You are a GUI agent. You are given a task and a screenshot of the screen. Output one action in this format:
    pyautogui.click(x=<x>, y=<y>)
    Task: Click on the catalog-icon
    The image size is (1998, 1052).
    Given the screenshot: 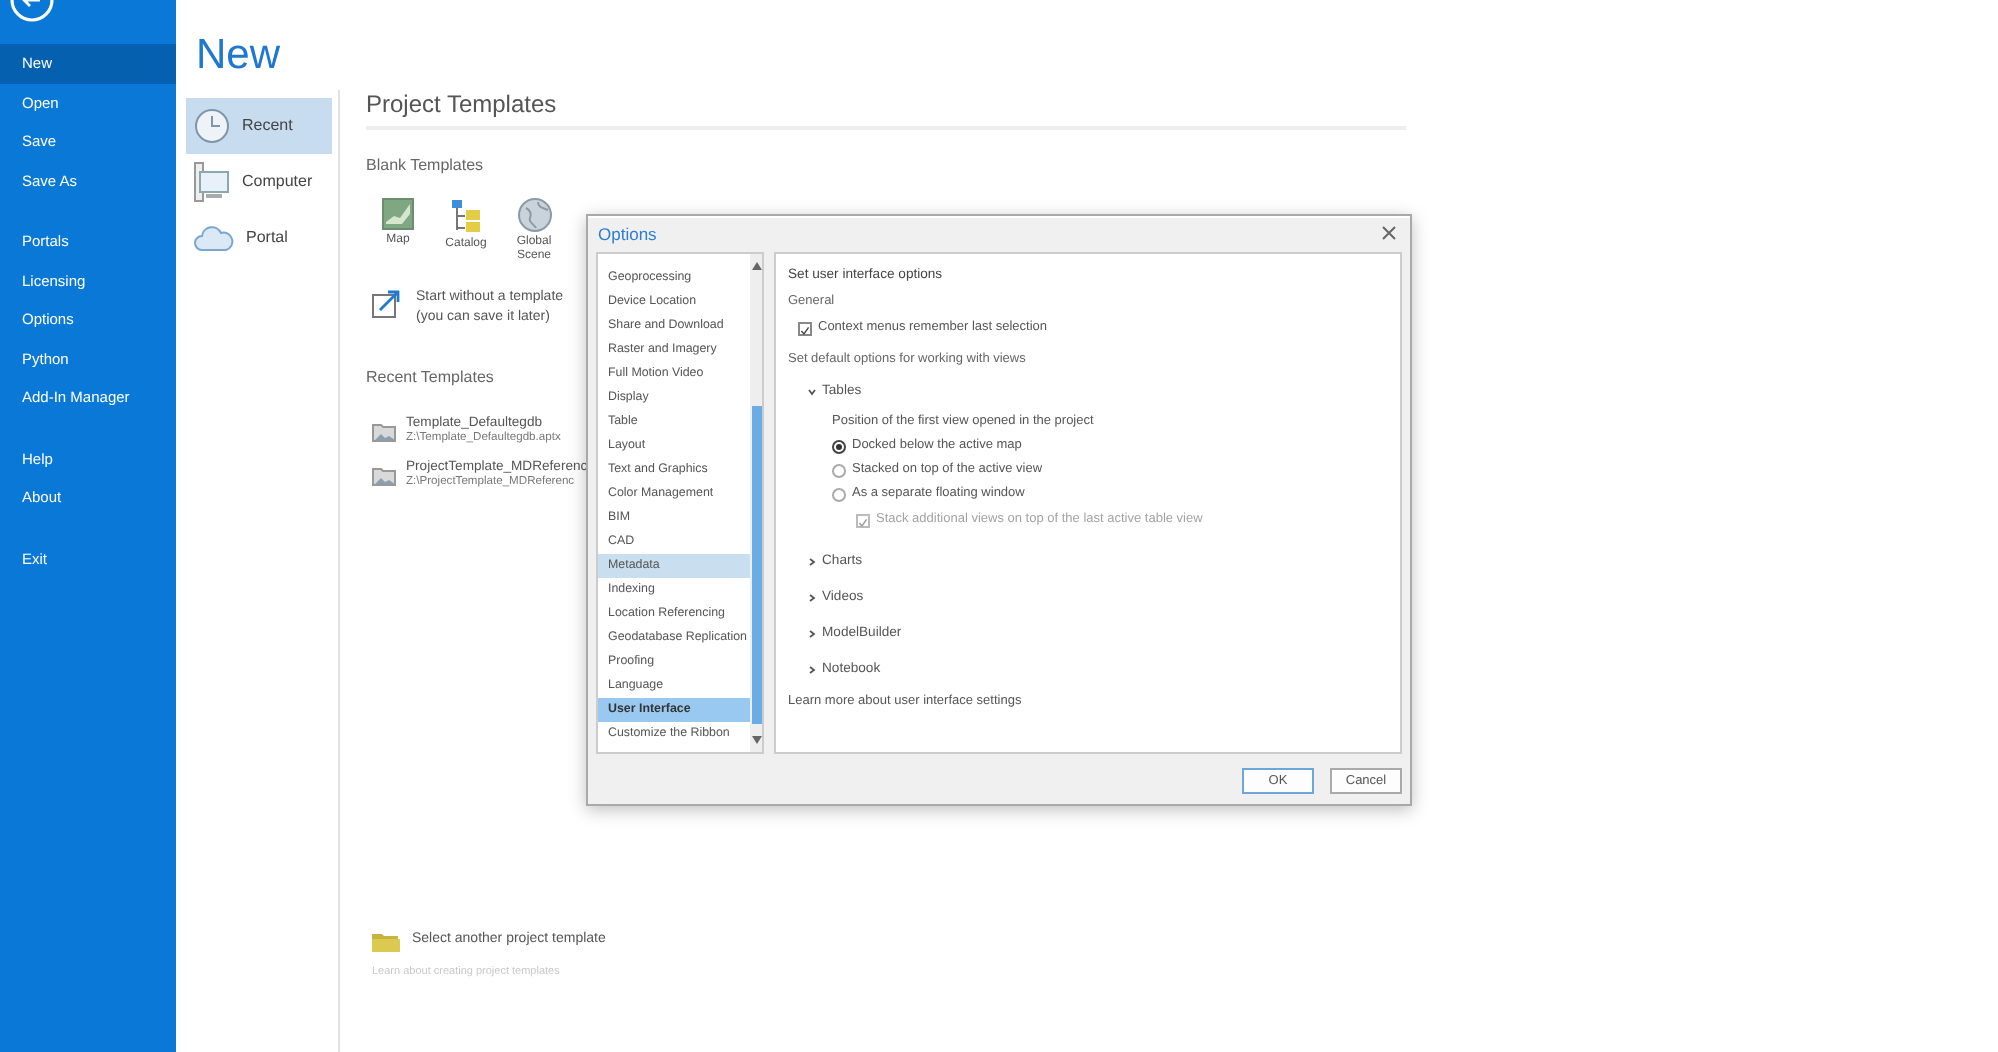 What is the action you would take?
    pyautogui.click(x=466, y=216)
    